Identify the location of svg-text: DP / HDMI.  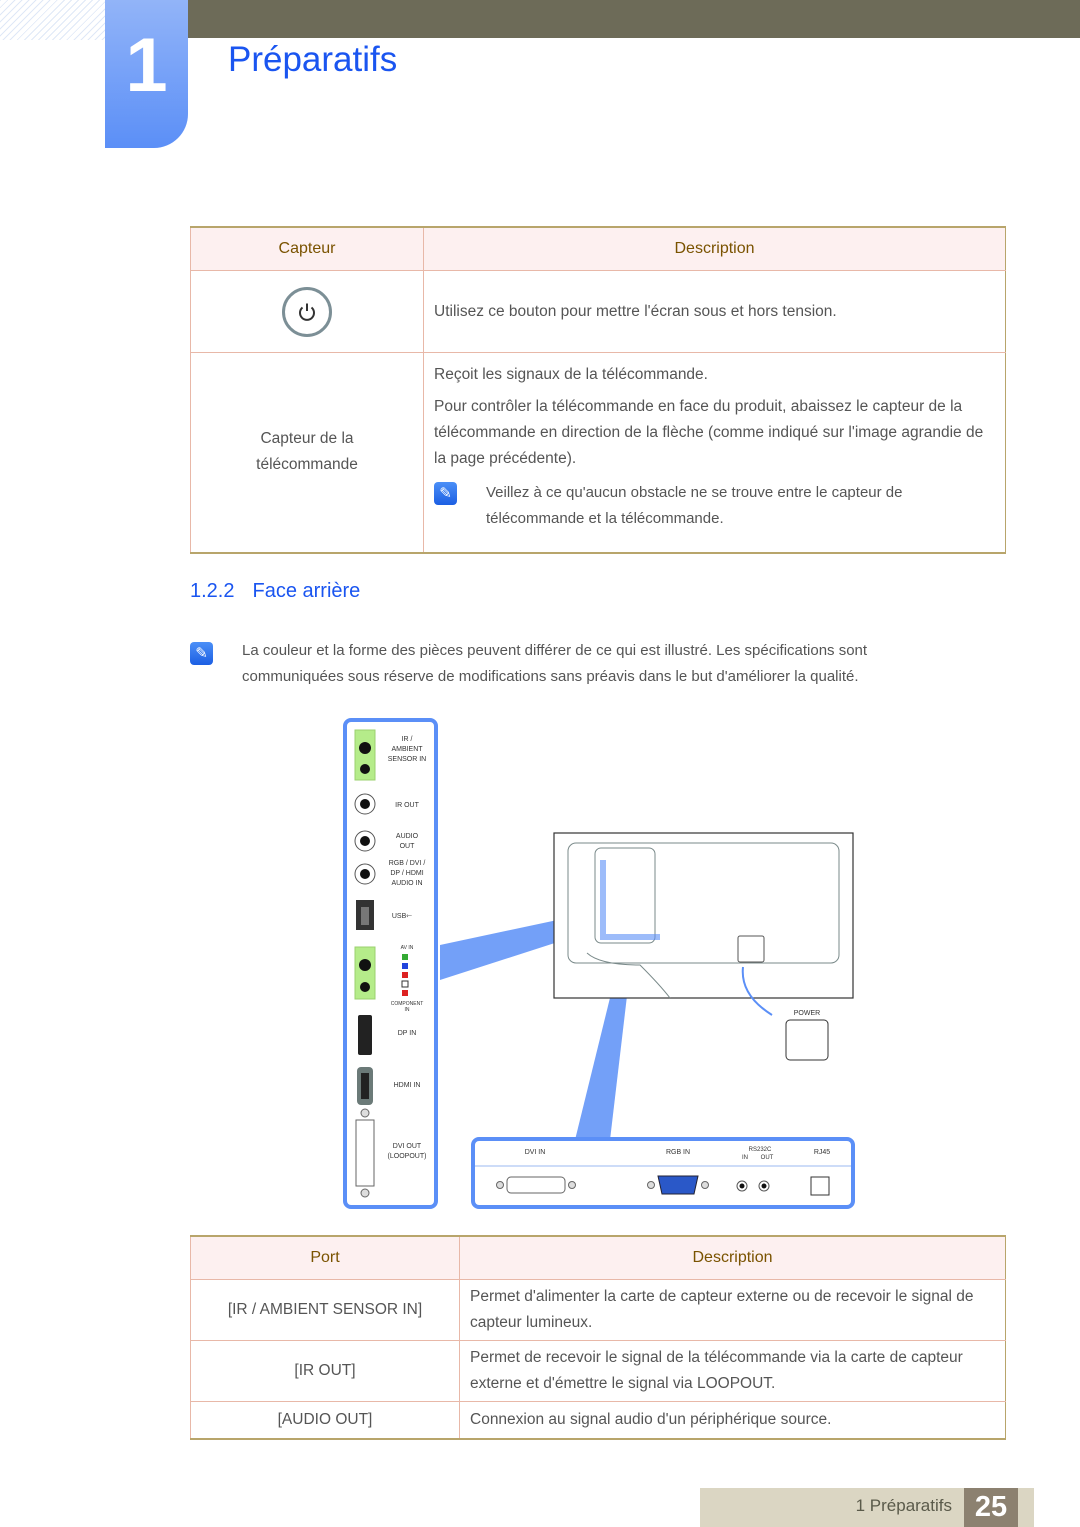
(406, 873).